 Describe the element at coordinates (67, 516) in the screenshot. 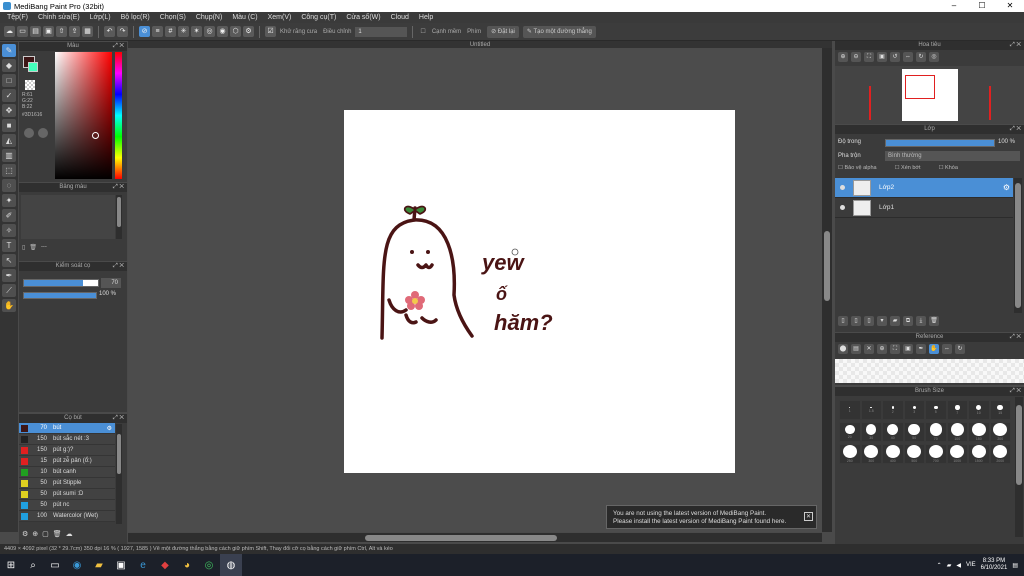

I see `brush-list-item: 100 Watercolor (Wet)` at that location.